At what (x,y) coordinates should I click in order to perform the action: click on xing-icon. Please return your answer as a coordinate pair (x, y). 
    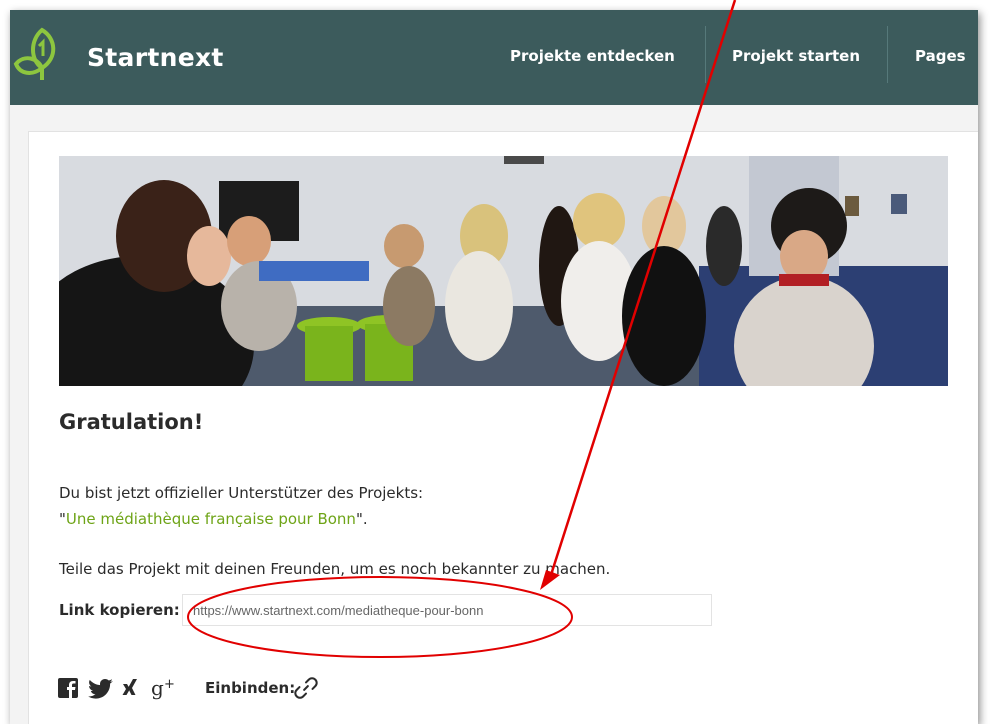
    Looking at the image, I should click on (130, 688).